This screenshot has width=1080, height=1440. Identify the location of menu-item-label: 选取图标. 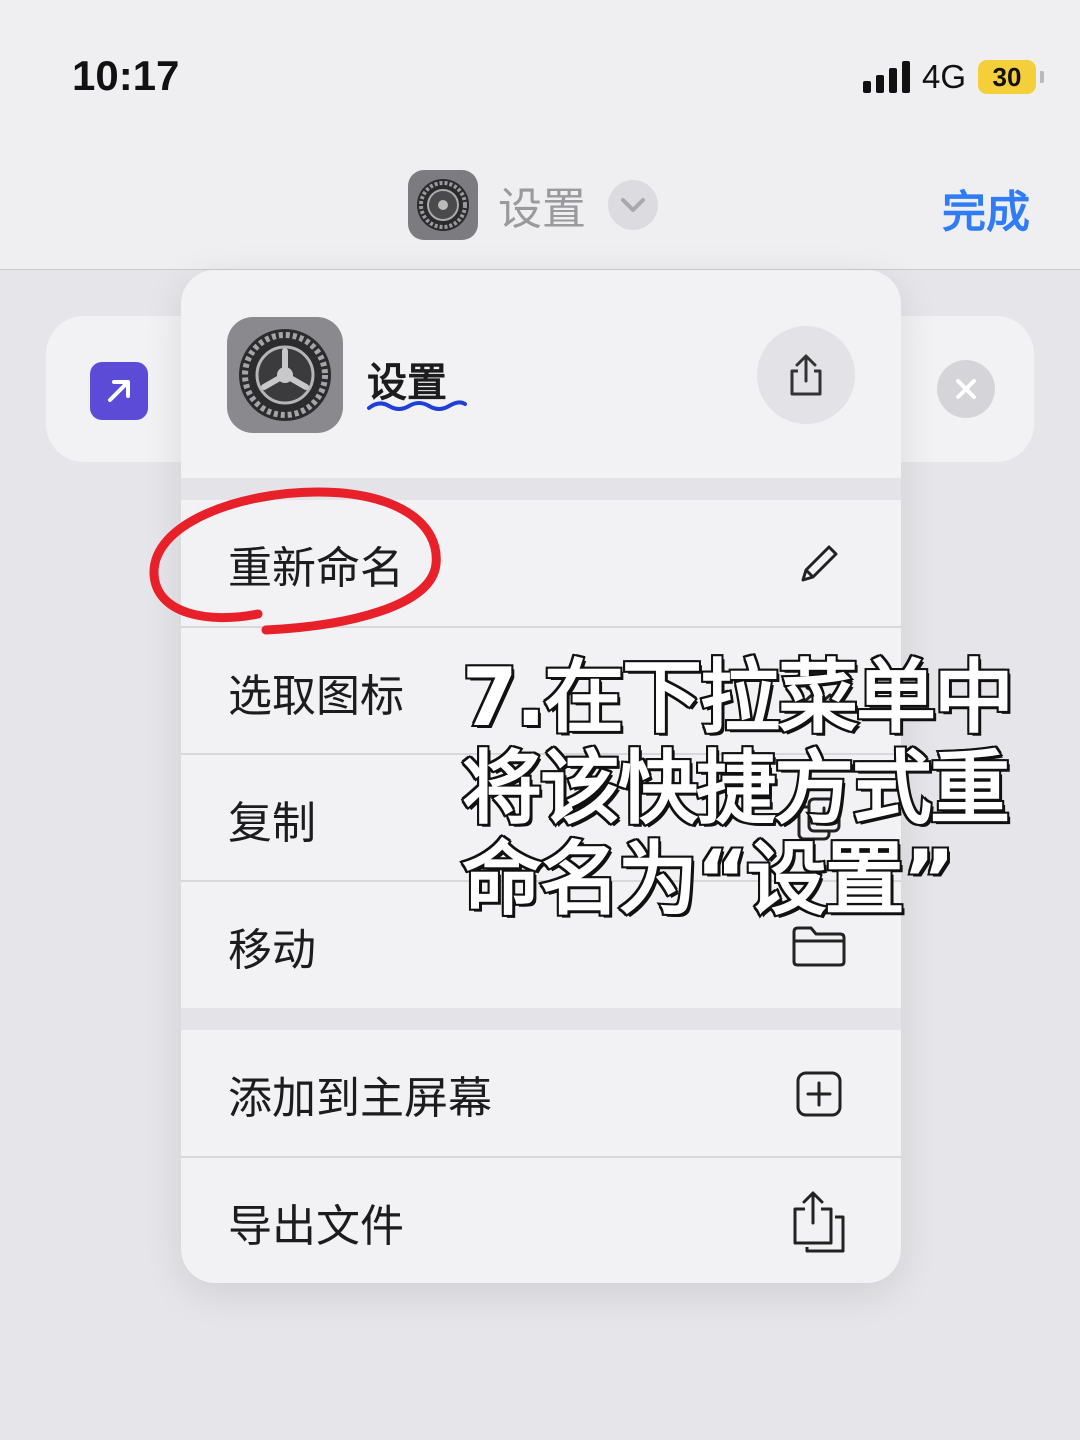
(316, 696).